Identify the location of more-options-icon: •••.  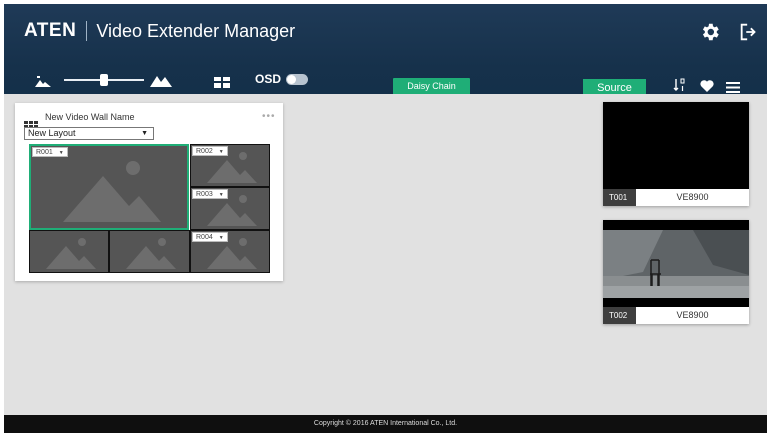
(269, 116).